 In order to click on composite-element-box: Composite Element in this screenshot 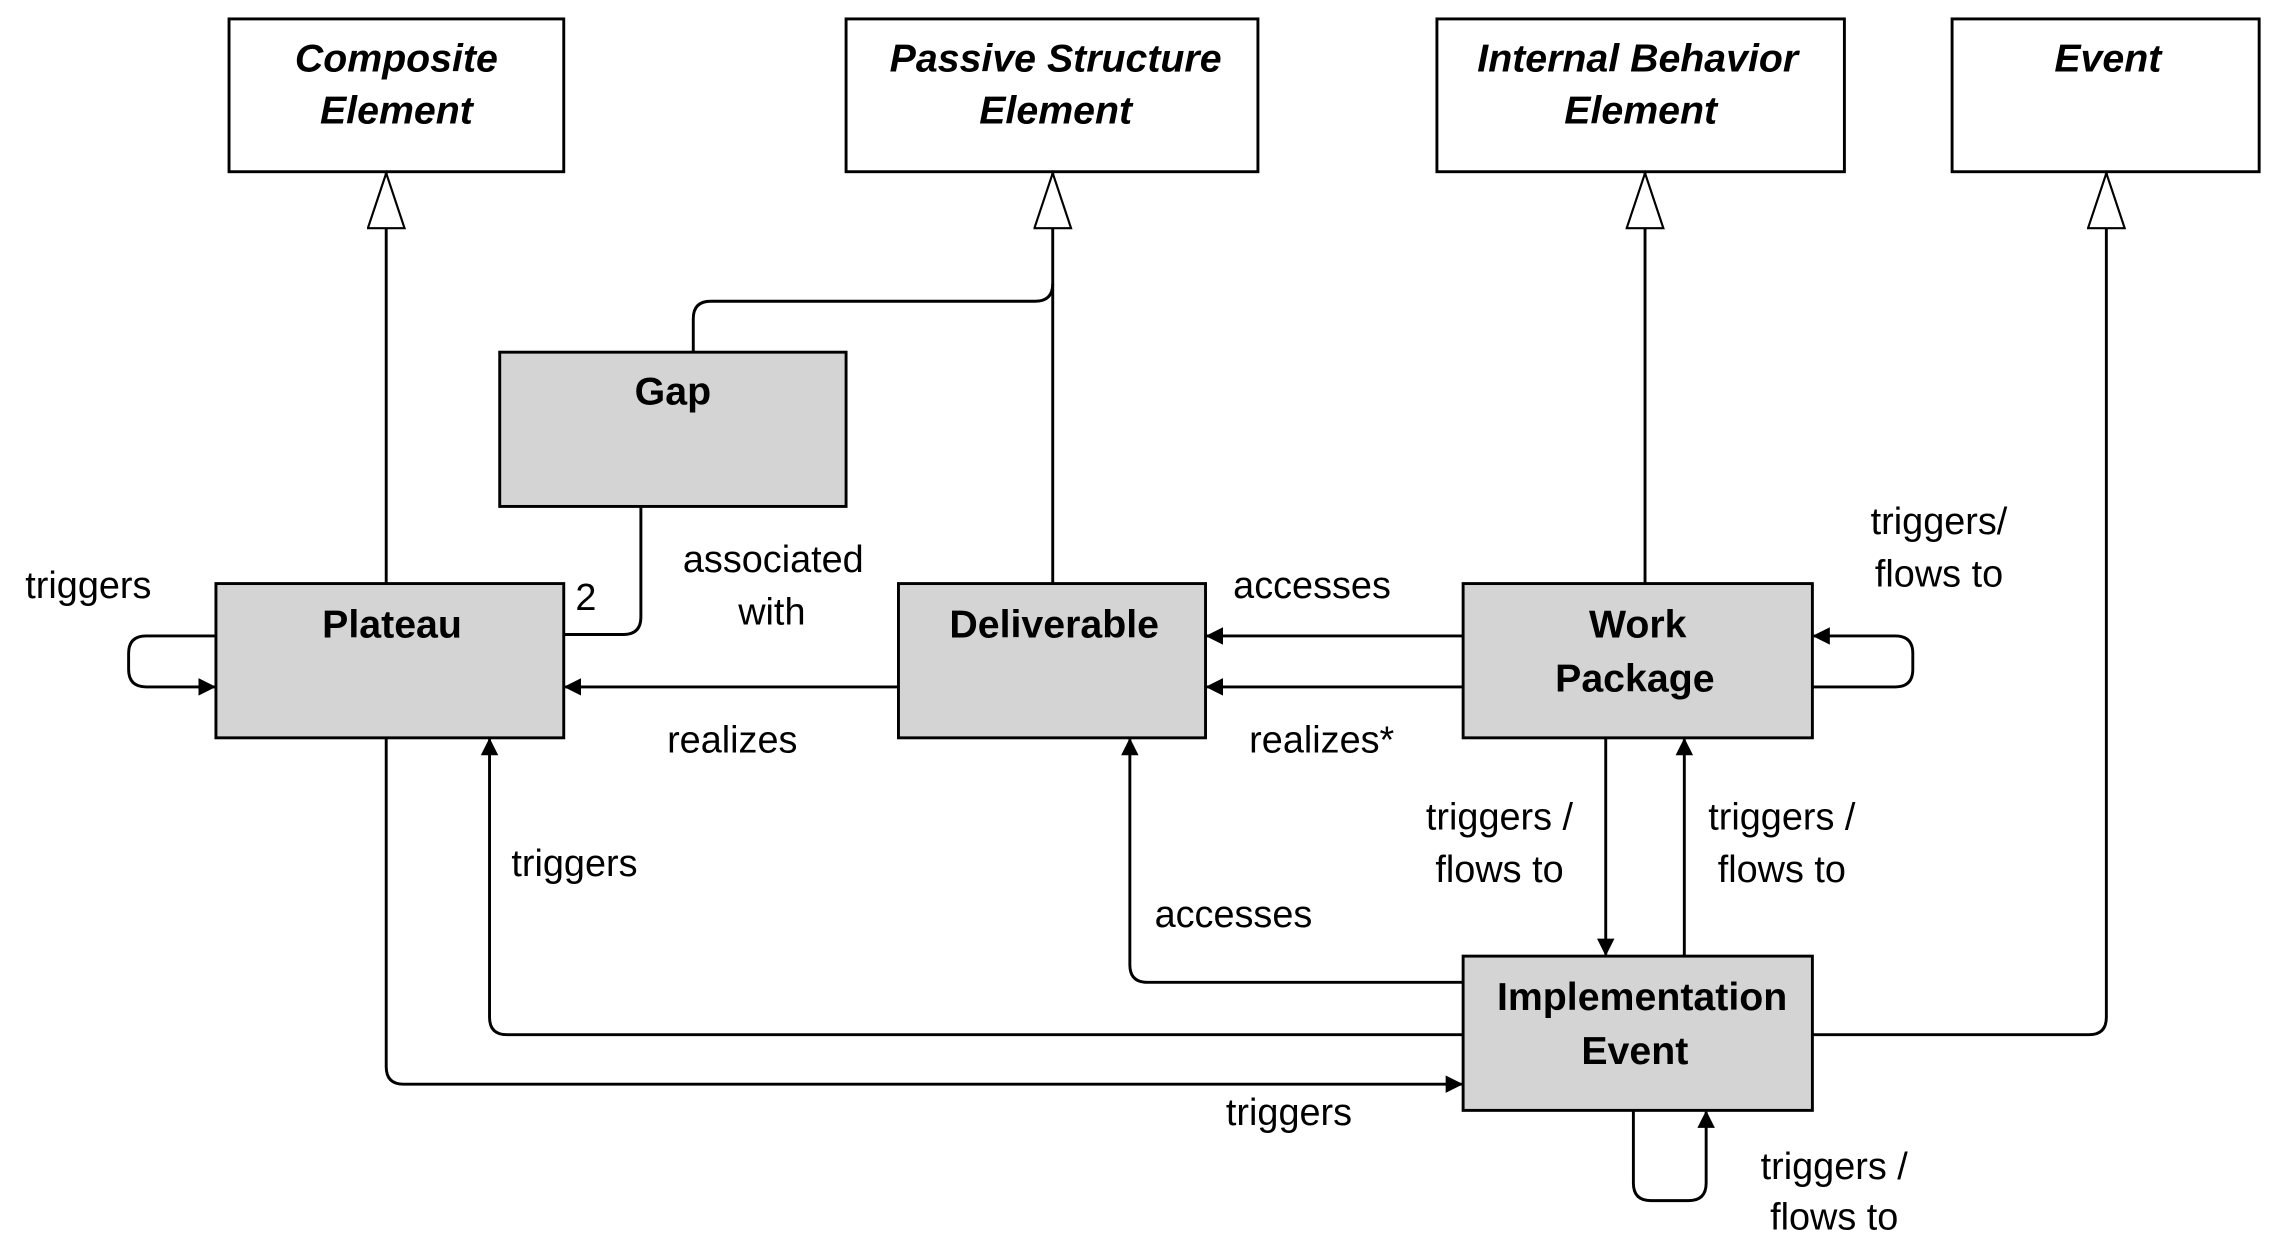, I will do `click(396, 95)`.